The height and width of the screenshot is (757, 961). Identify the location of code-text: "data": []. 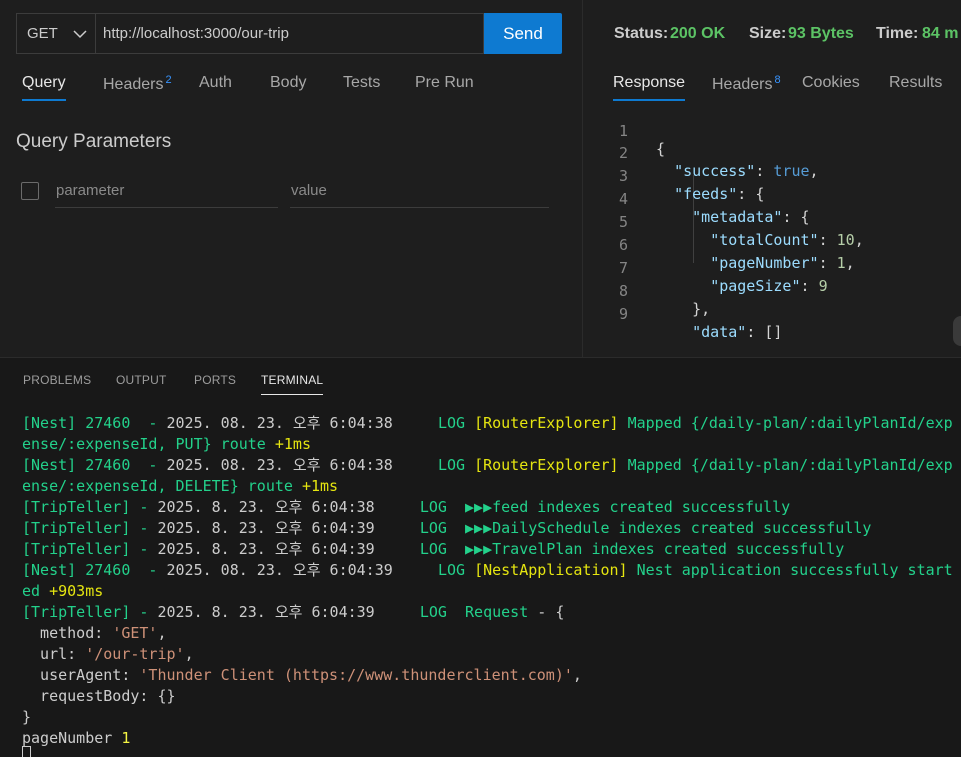
(737, 332).